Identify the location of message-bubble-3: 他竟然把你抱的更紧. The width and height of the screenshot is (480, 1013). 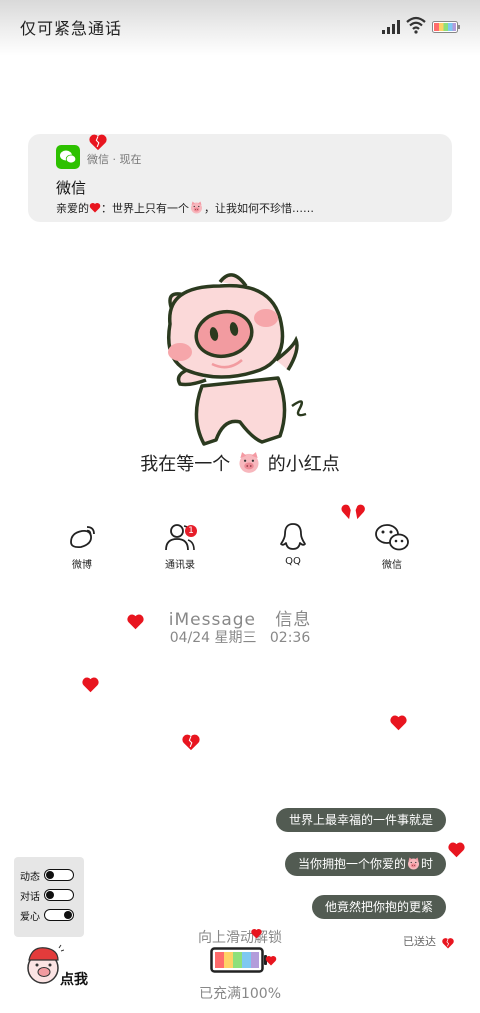
(378, 907).